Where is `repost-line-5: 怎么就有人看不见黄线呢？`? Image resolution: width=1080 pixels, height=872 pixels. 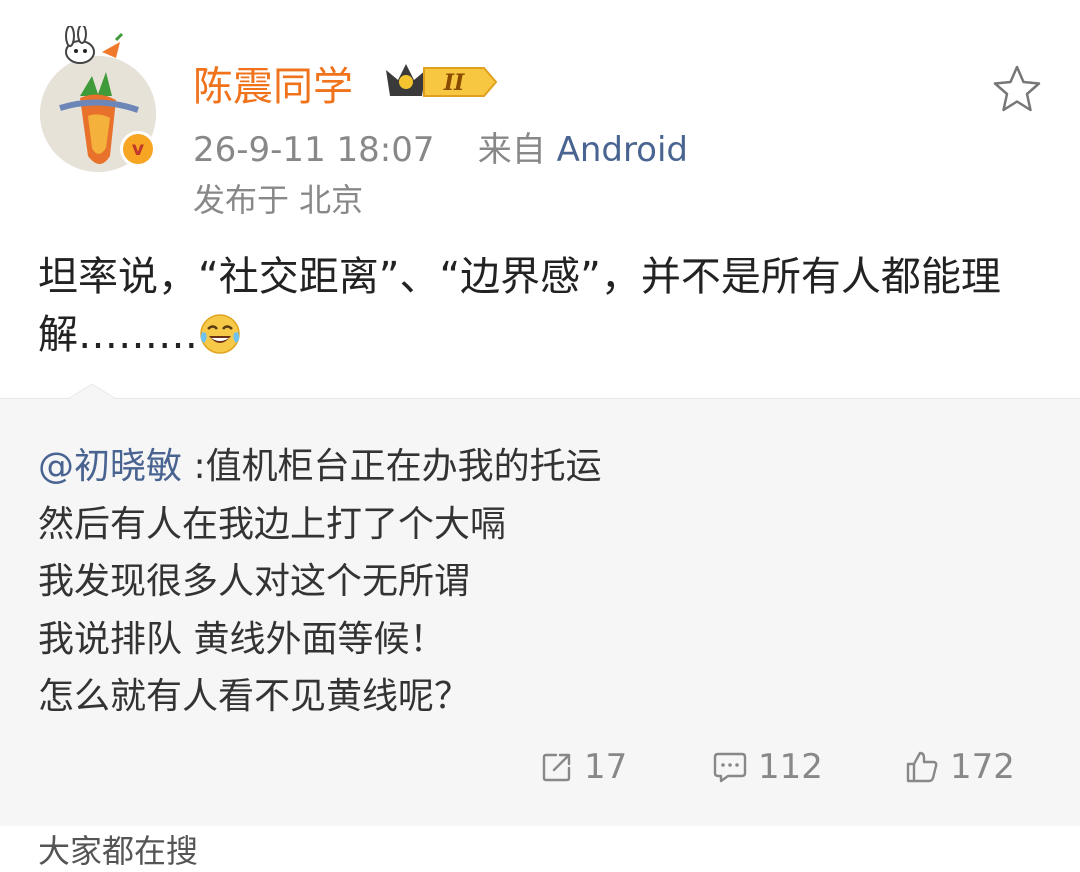
repost-line-5: 怎么就有人看不见黄线呢？ is located at coordinates (254, 696).